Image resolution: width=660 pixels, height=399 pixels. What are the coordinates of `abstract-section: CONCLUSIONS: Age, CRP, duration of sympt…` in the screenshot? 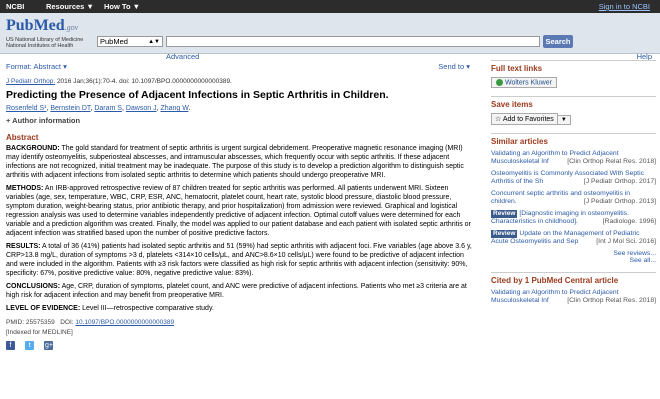 It's located at (236, 291).